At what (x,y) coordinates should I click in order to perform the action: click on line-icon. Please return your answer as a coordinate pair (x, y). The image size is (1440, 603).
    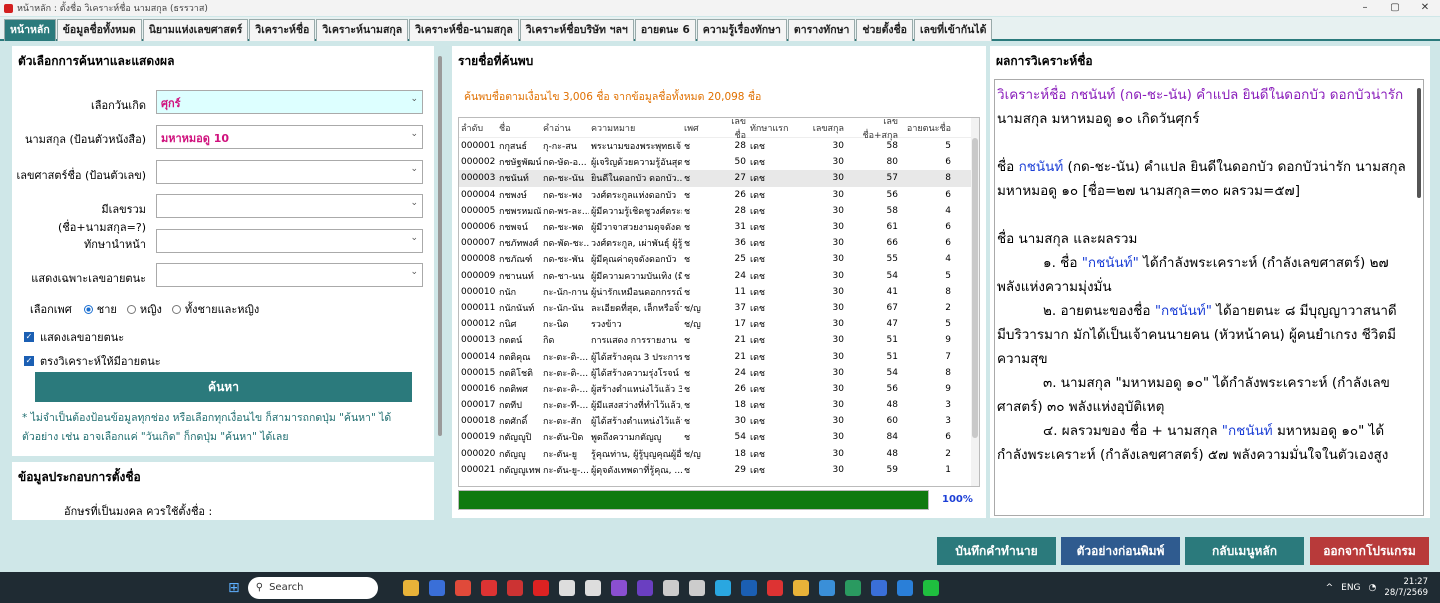
    Looking at the image, I should click on (930, 587).